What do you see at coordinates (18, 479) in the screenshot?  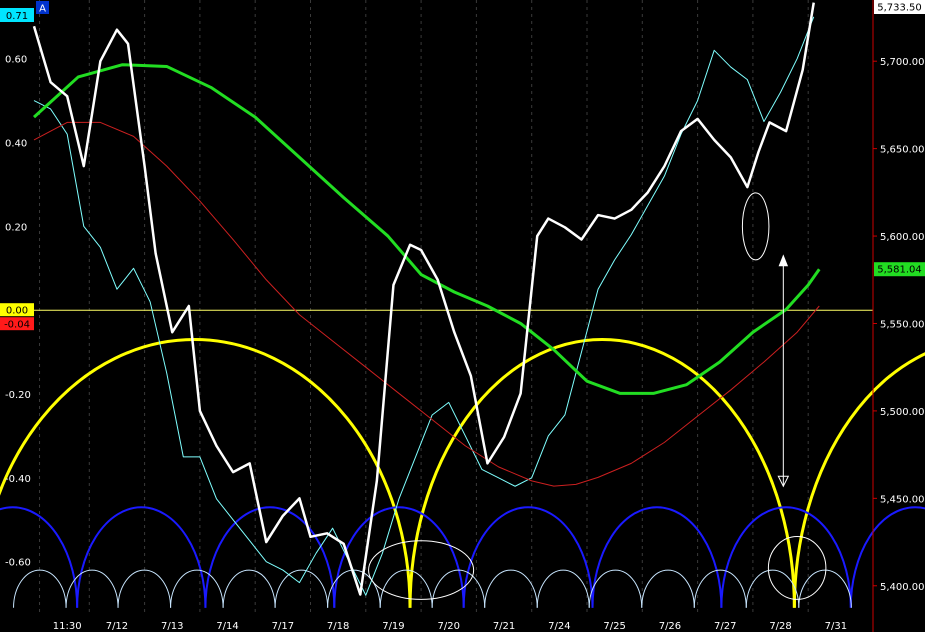 I see `left-tick-label: -0.40` at bounding box center [18, 479].